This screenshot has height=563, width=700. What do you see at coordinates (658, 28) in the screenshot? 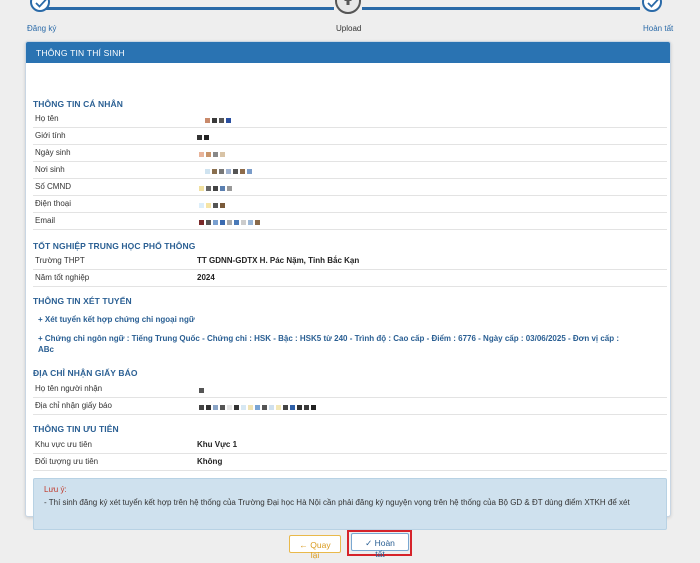
I see `step-label-finish: Hoàn tất` at bounding box center [658, 28].